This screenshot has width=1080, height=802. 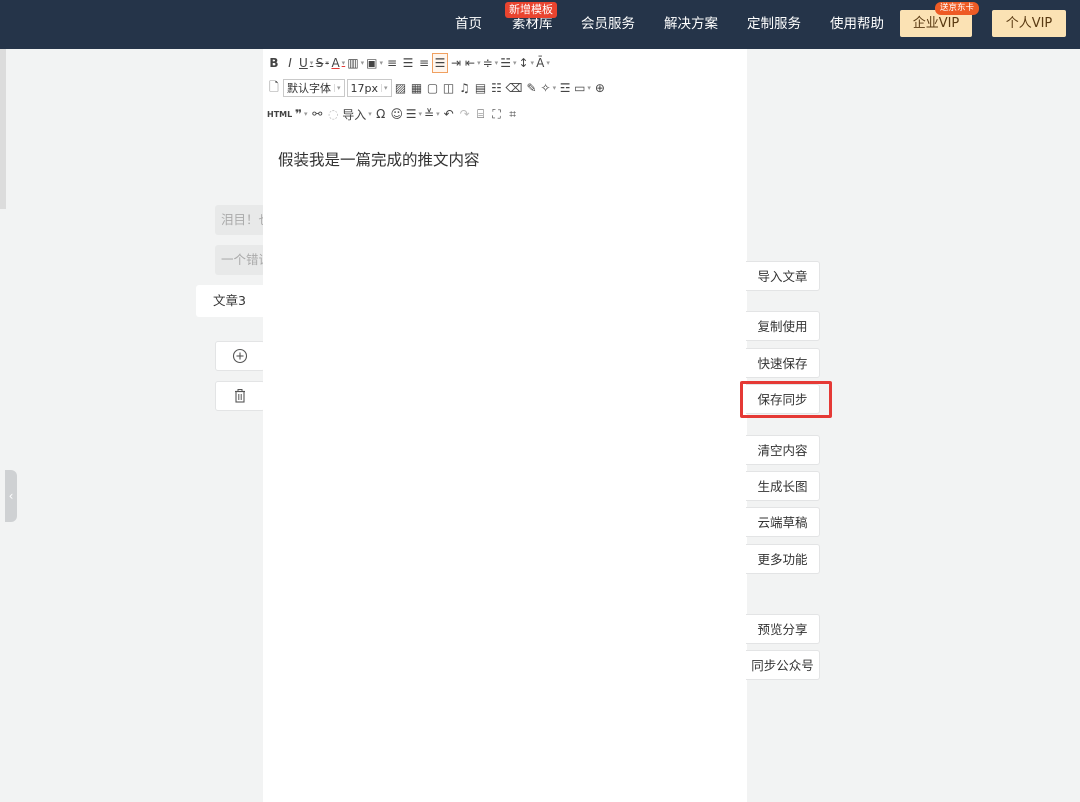 What do you see at coordinates (508, 63) in the screenshot?
I see `list-spacing-icon: ☱` at bounding box center [508, 63].